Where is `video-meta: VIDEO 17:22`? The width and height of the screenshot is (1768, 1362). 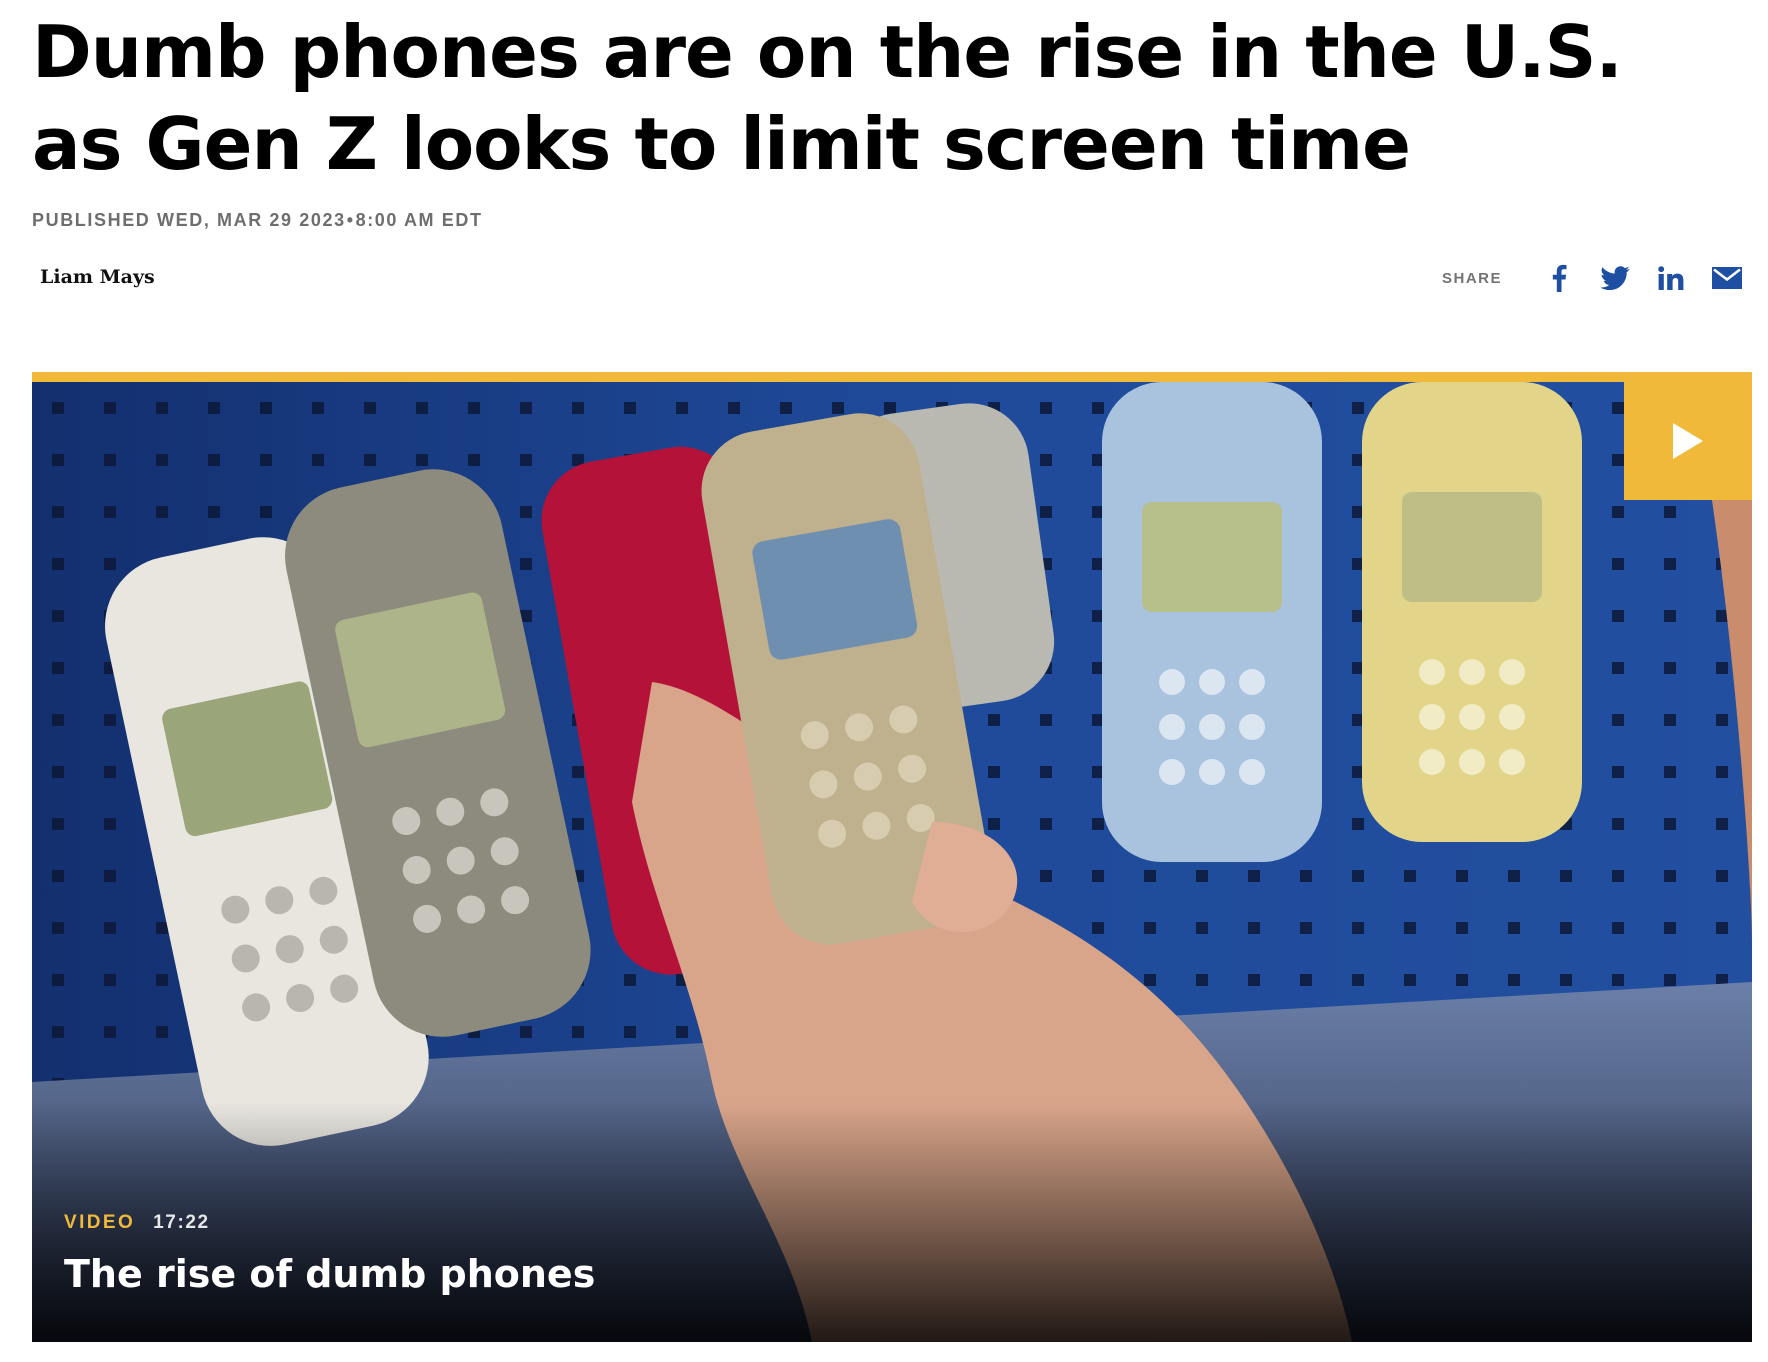 video-meta: VIDEO 17:22 is located at coordinates (137, 1223).